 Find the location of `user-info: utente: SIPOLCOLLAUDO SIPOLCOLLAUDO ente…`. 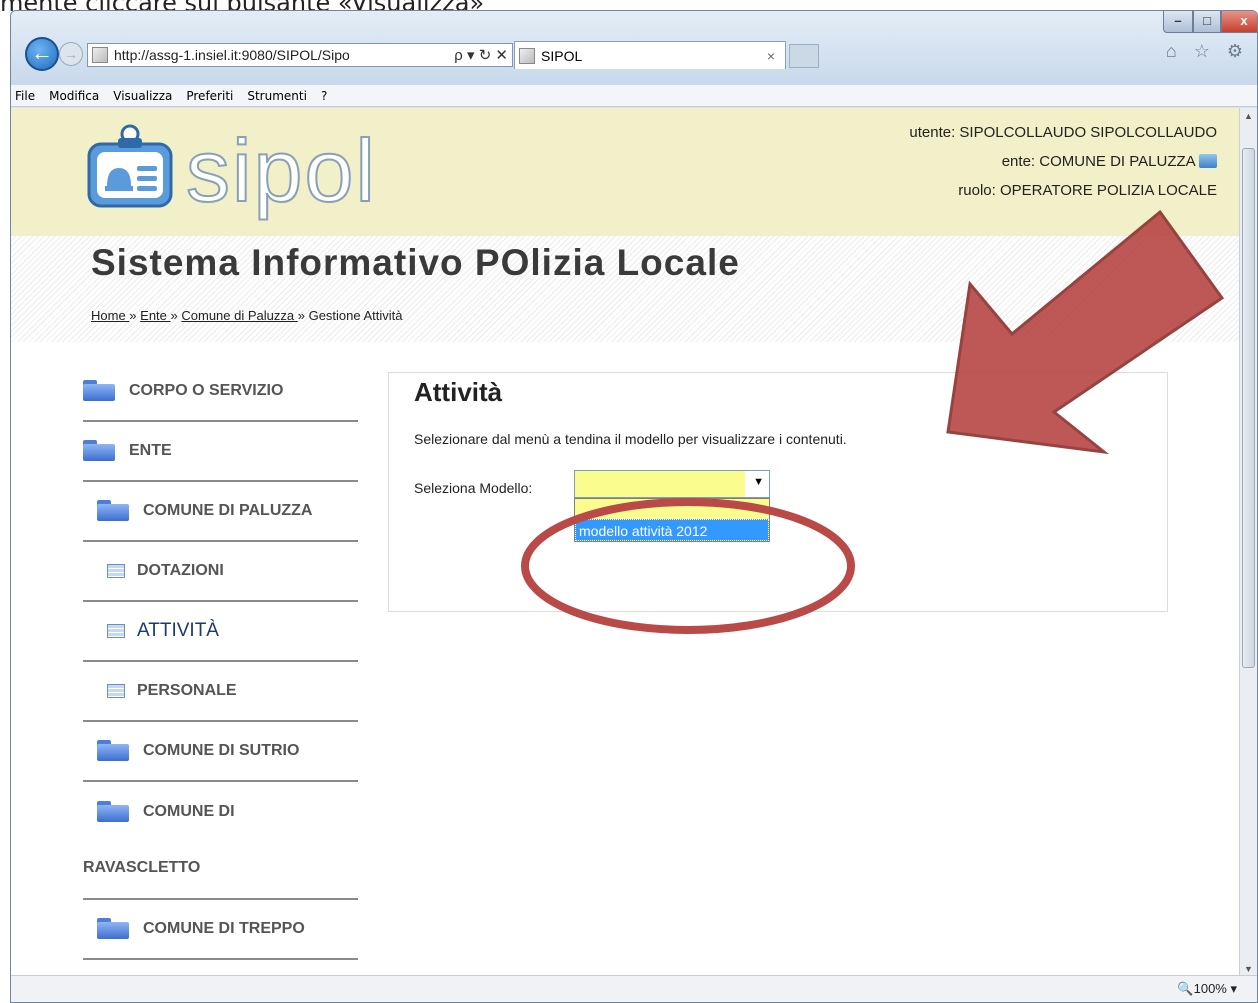

user-info: utente: SIPOLCOLLAUDO SIPOLCOLLAUDO ente… is located at coordinates (1063, 161).